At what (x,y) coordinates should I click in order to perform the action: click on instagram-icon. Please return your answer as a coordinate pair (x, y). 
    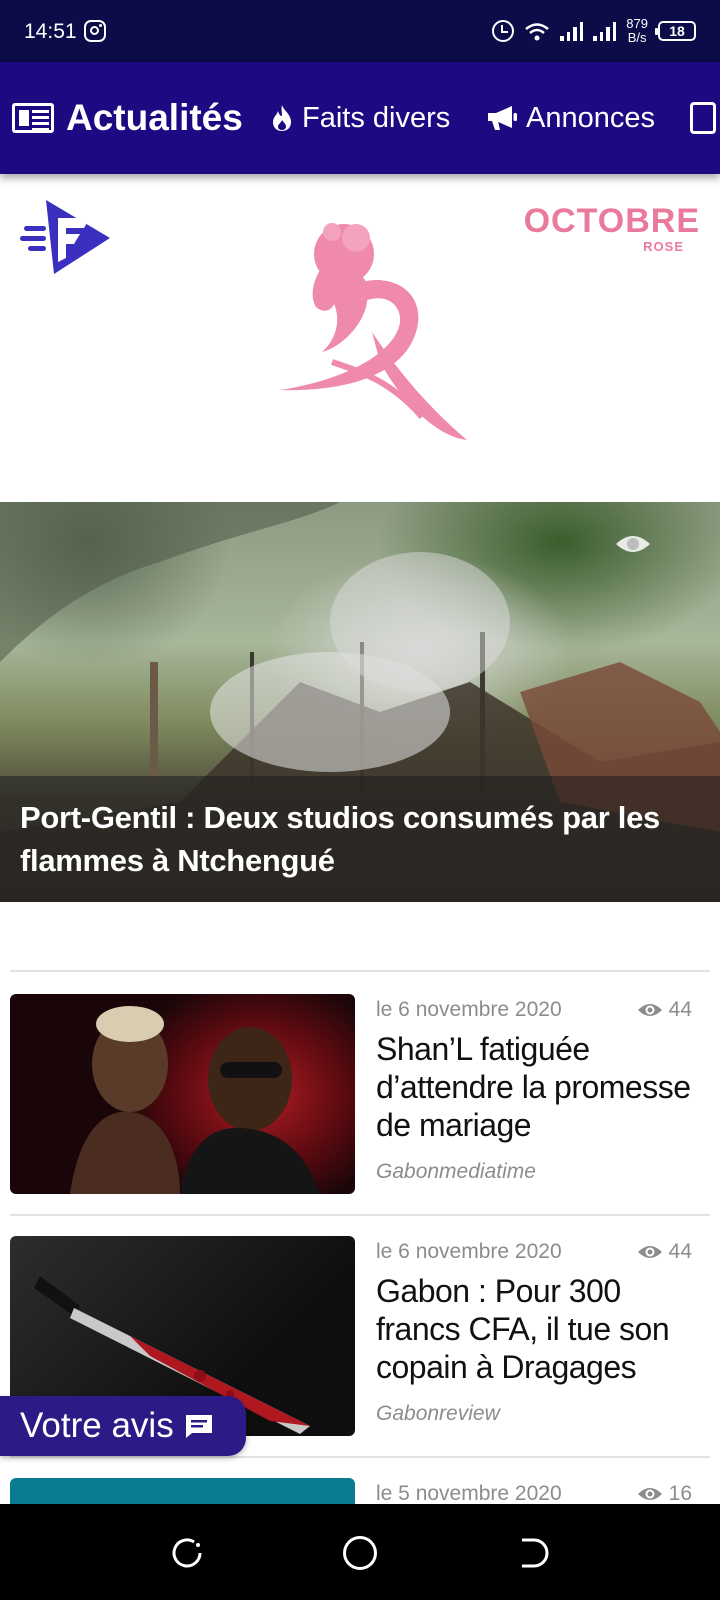
    Looking at the image, I should click on (95, 31).